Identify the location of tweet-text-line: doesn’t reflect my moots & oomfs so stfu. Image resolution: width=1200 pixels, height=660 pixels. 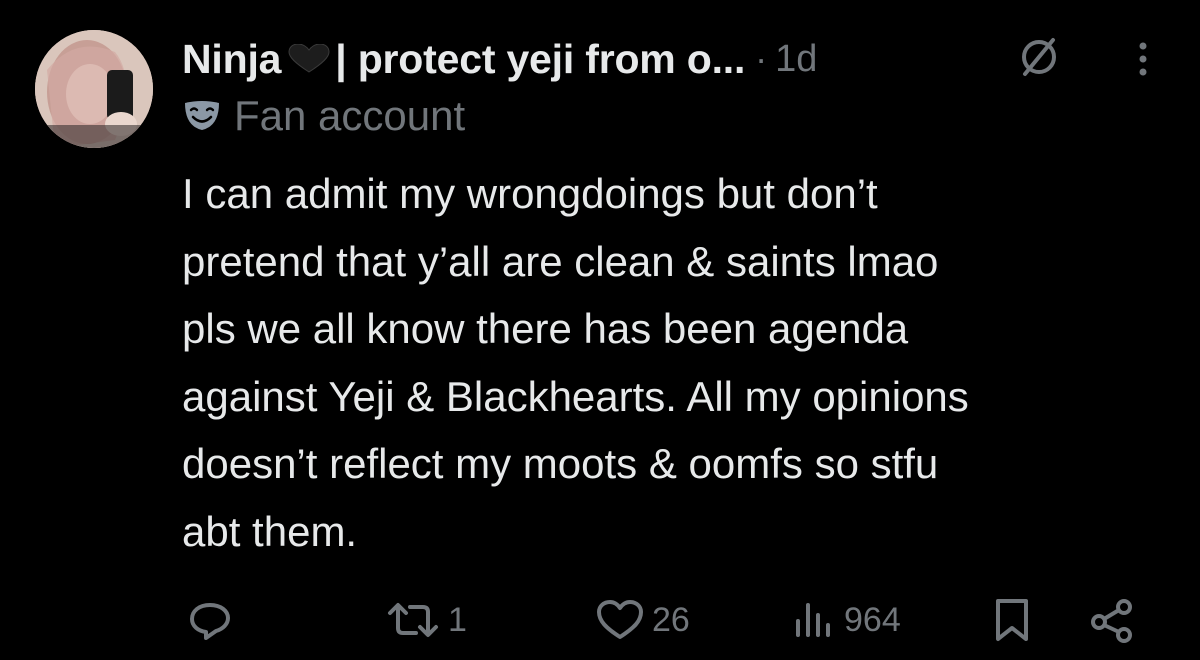
(560, 463).